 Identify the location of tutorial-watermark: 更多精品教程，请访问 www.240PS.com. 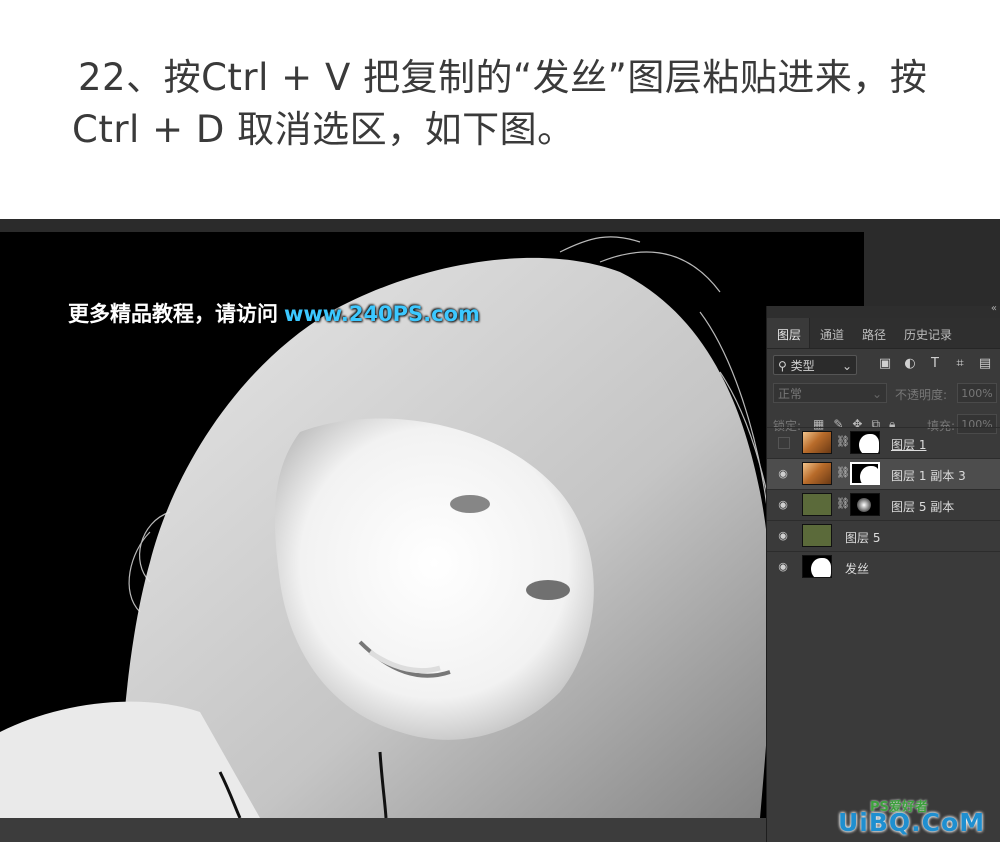
(274, 313).